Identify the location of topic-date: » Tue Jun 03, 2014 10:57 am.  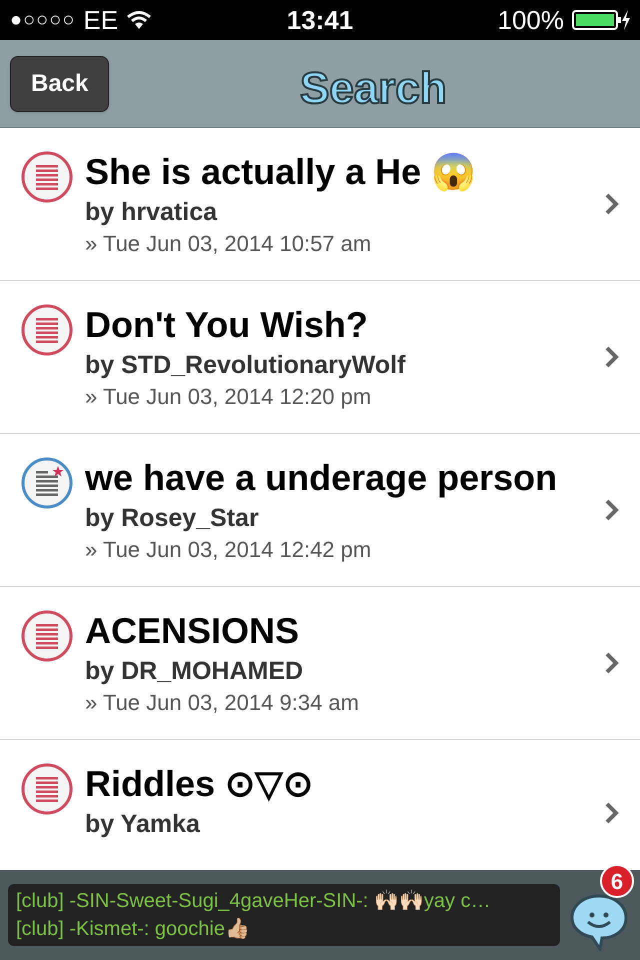
(228, 244).